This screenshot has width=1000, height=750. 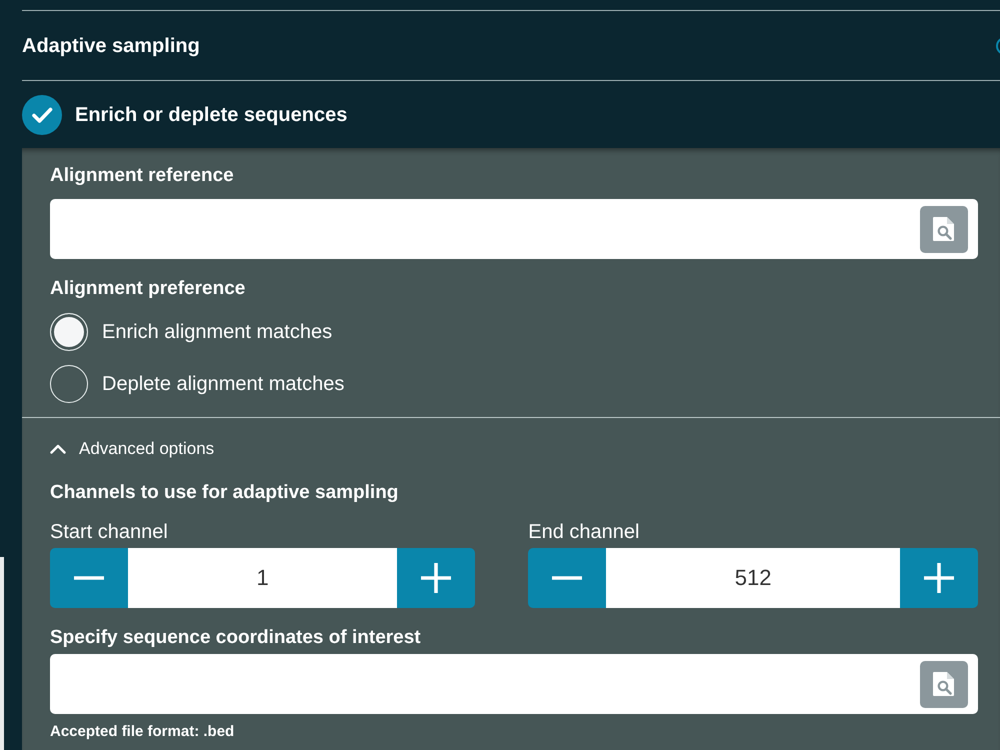 What do you see at coordinates (148, 289) in the screenshot?
I see `field-label: Alignment preference` at bounding box center [148, 289].